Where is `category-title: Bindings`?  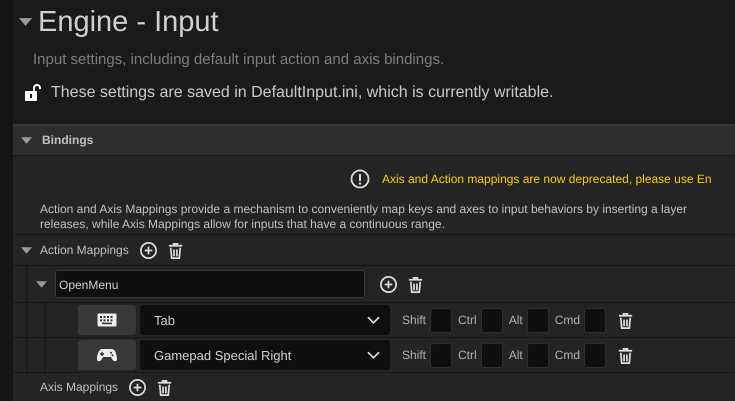
category-title: Bindings is located at coordinates (68, 140).